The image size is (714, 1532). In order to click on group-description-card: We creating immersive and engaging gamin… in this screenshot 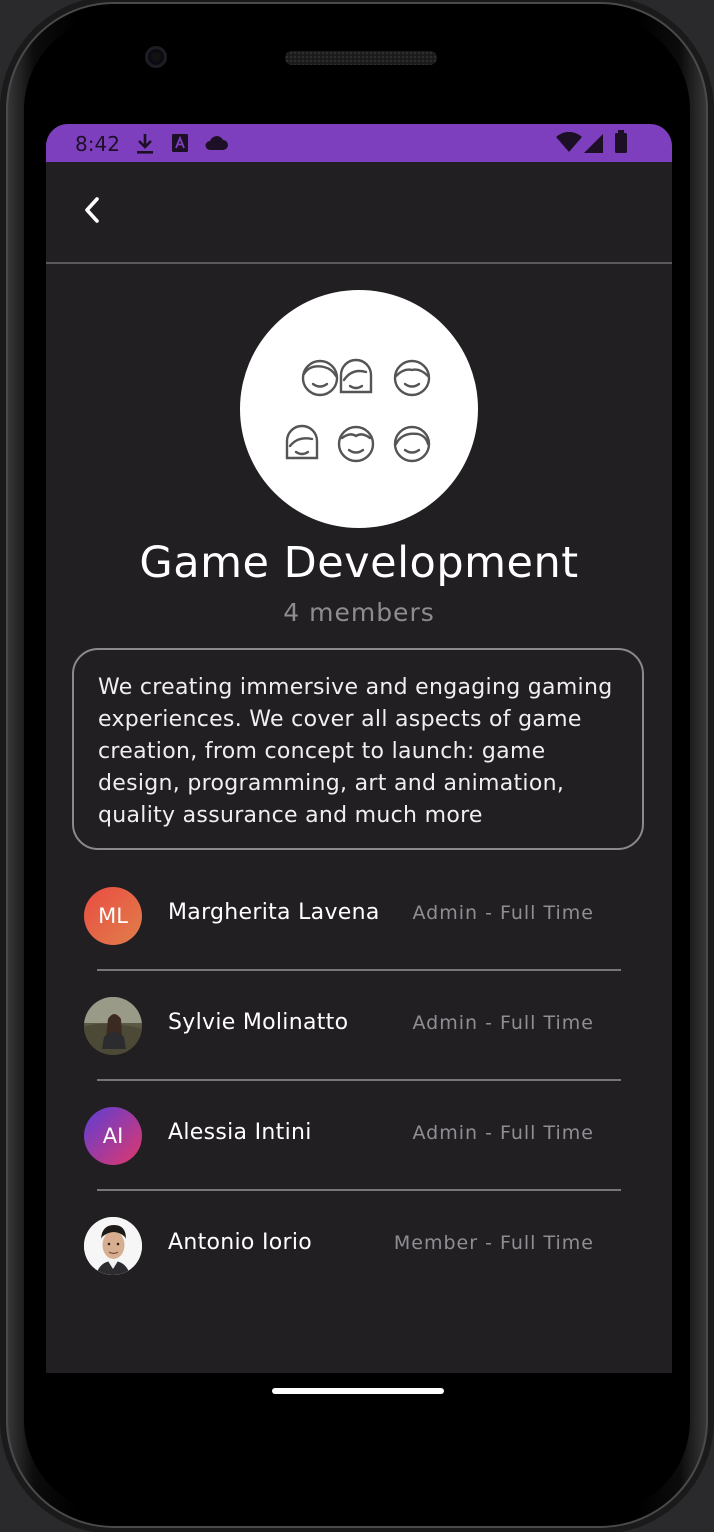, I will do `click(358, 749)`.